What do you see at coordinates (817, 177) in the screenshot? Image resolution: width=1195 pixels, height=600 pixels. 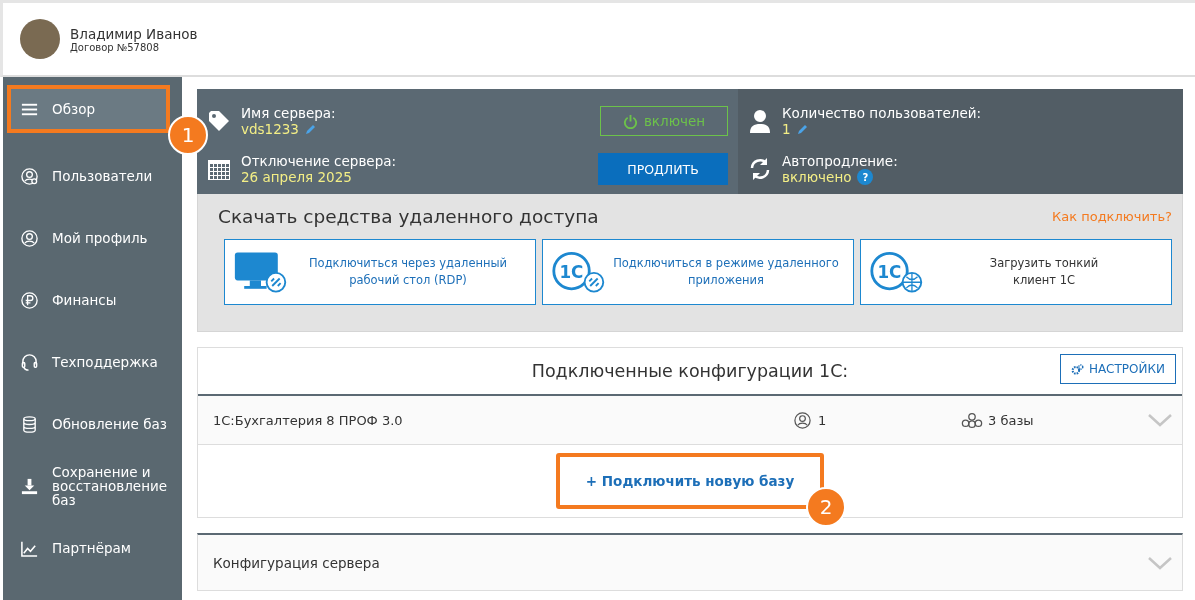 I see `autorenew-status: включено` at bounding box center [817, 177].